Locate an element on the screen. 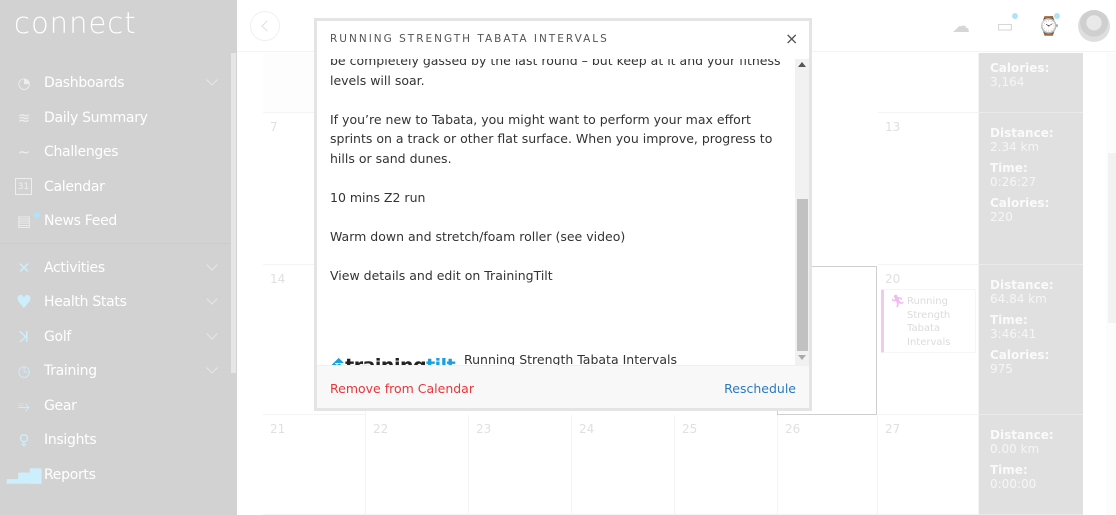 The image size is (1116, 515). calendar-cell: 26 is located at coordinates (828, 465).